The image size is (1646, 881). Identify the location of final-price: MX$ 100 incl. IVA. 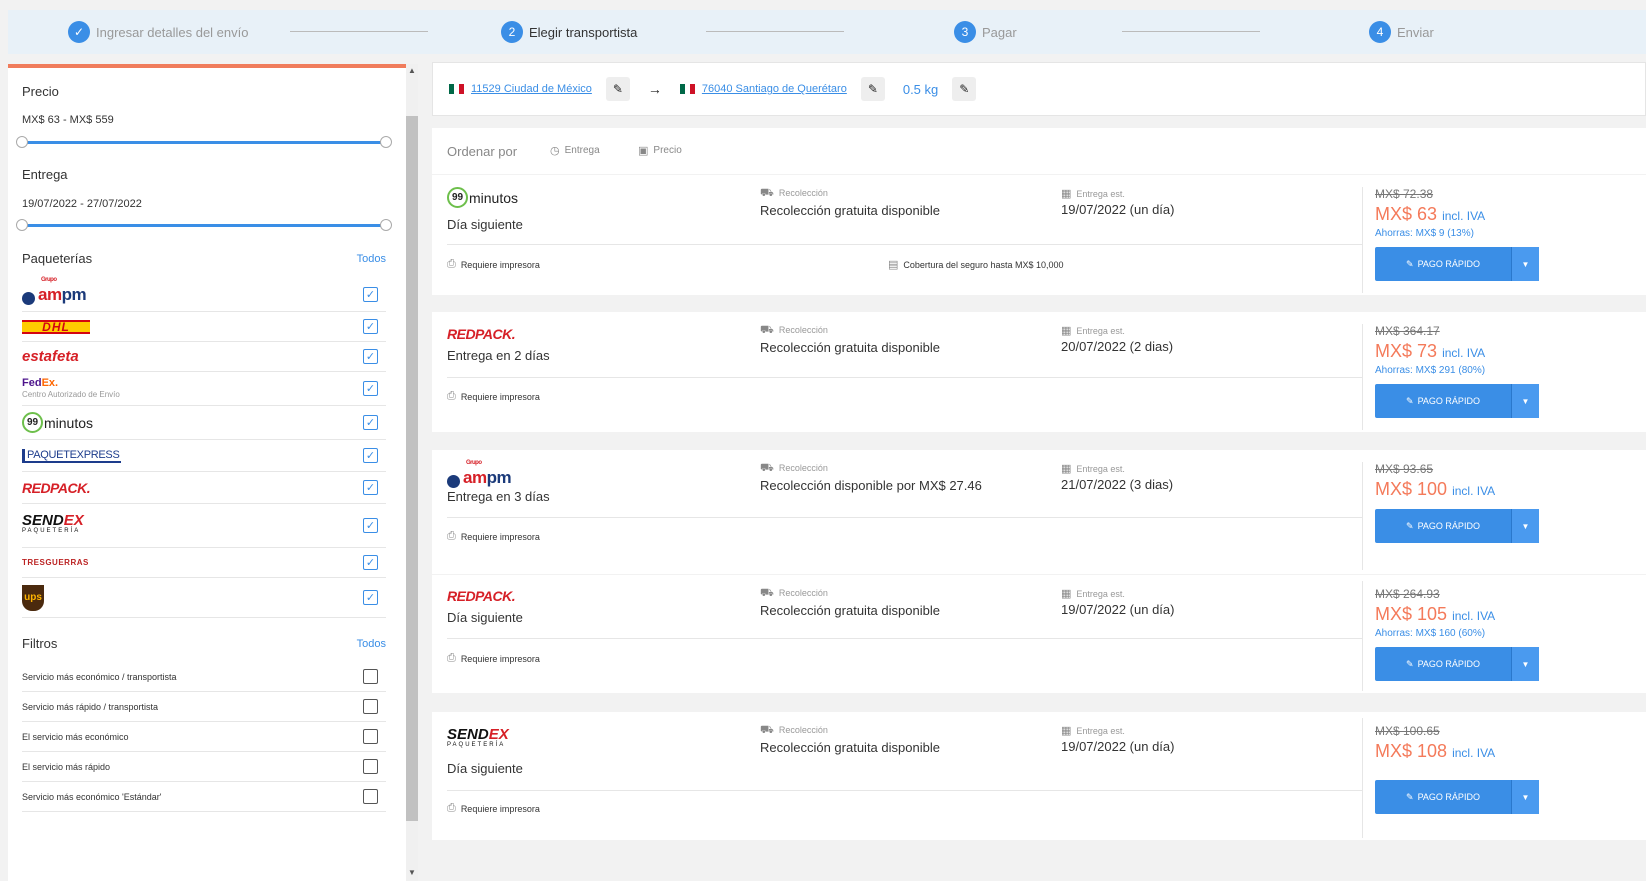
(1435, 489).